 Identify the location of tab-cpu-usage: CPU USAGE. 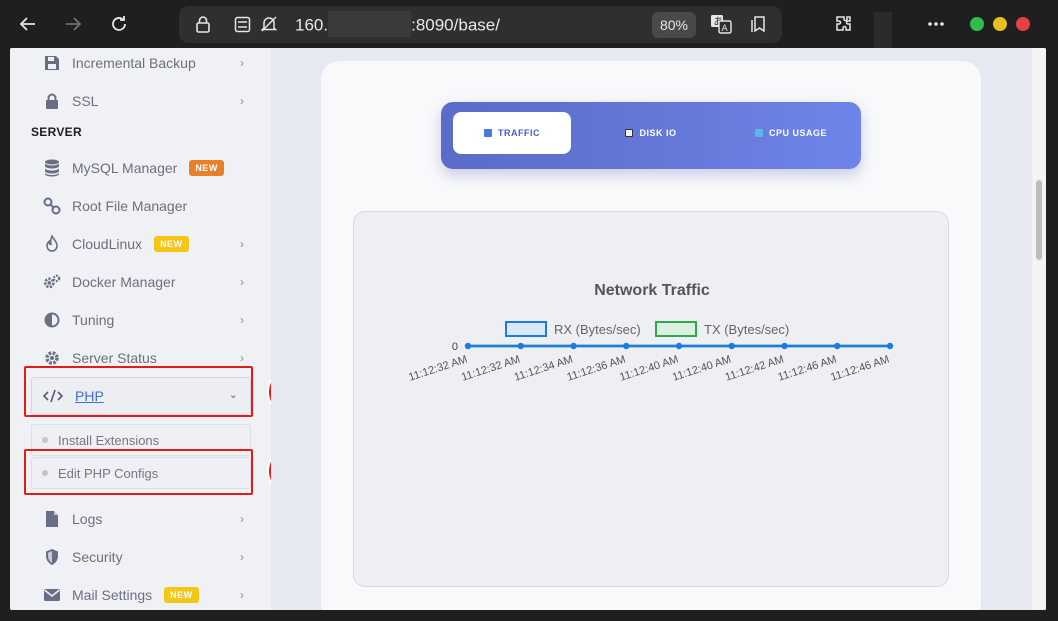
(791, 133).